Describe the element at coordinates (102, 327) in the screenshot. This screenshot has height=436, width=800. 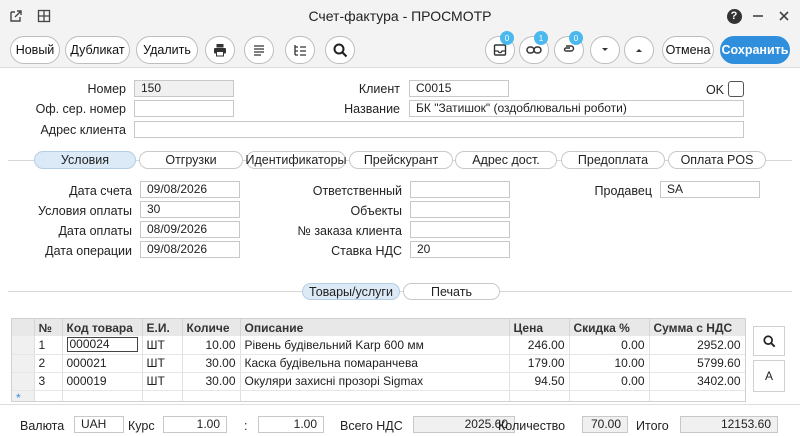
I see `col-header-code: Код товара` at that location.